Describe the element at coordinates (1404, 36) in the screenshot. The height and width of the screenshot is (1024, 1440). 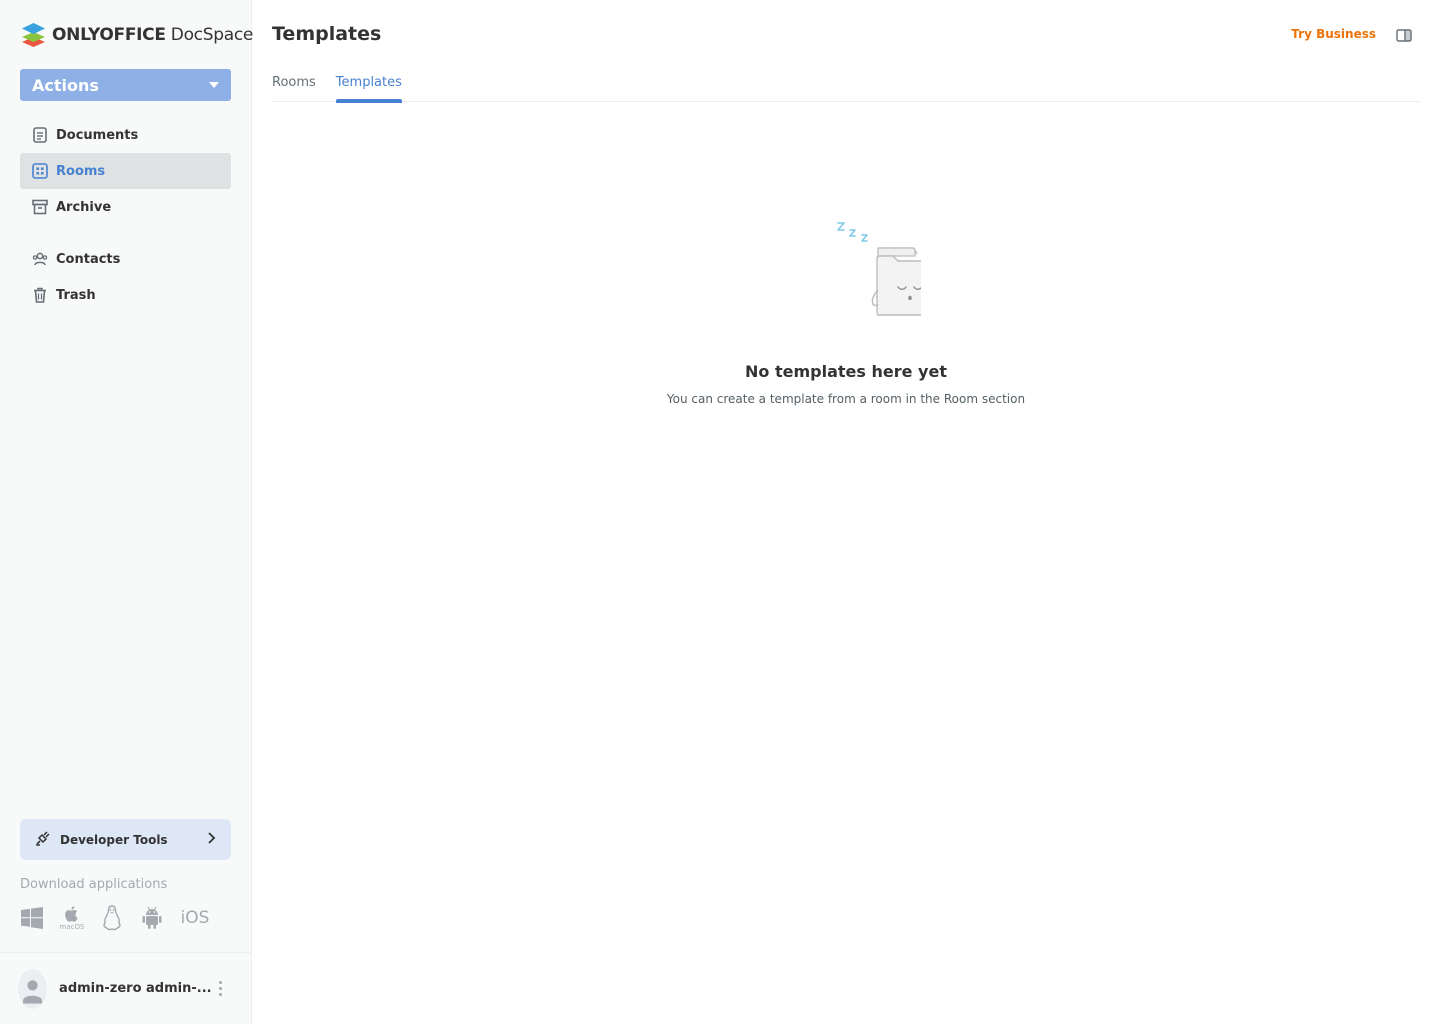
I see `info-panel-toggle-icon` at that location.